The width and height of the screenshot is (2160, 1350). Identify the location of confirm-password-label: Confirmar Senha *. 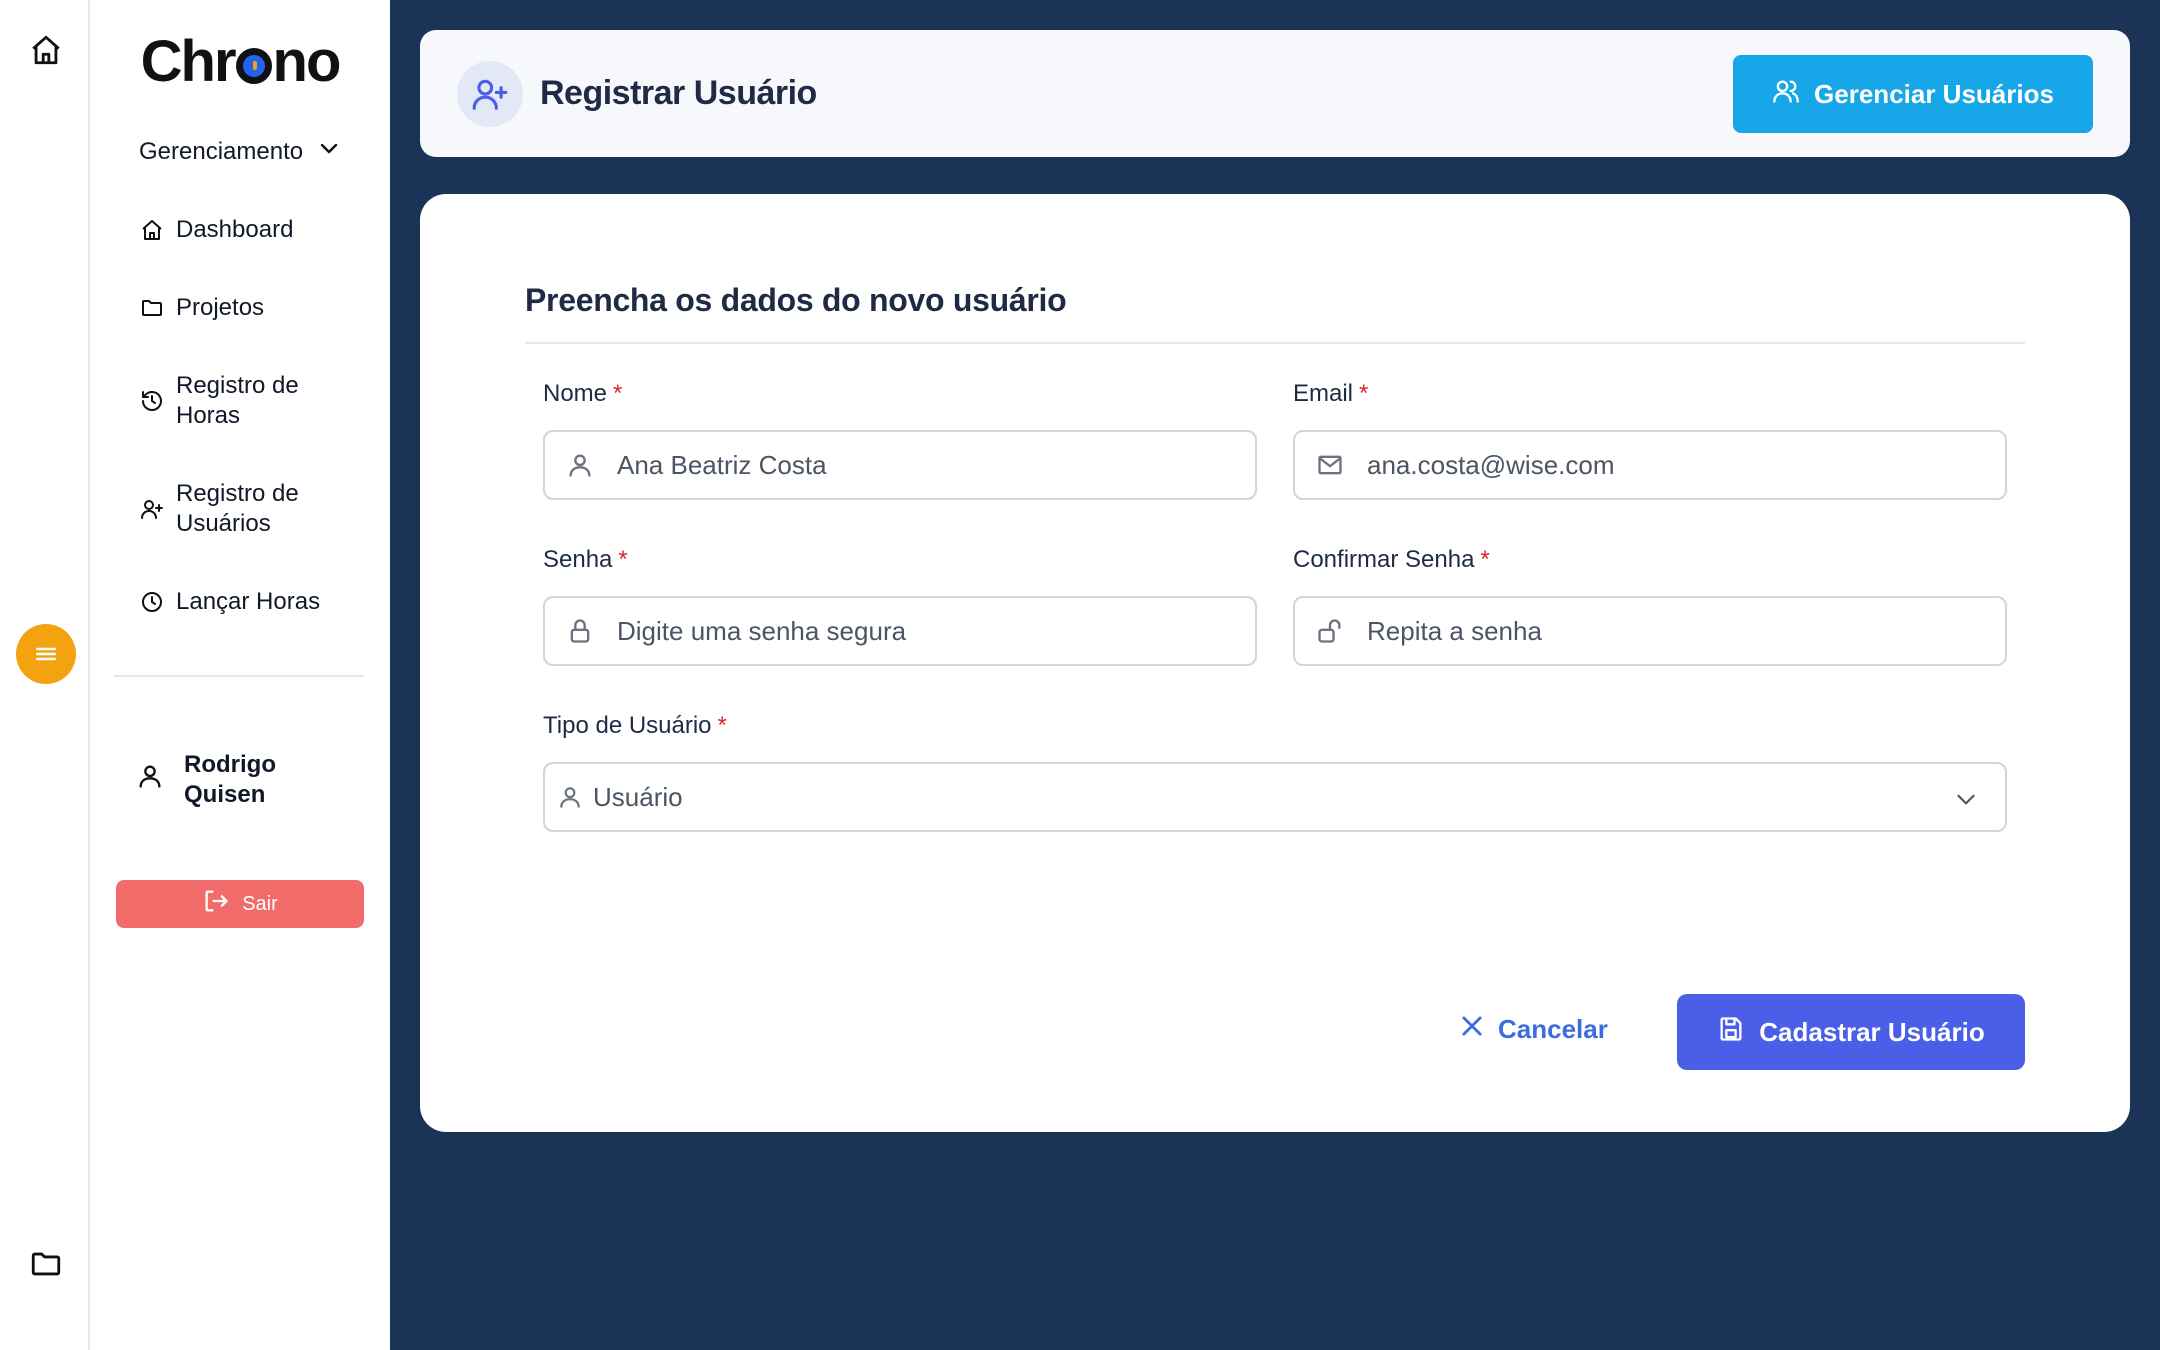
(1391, 559).